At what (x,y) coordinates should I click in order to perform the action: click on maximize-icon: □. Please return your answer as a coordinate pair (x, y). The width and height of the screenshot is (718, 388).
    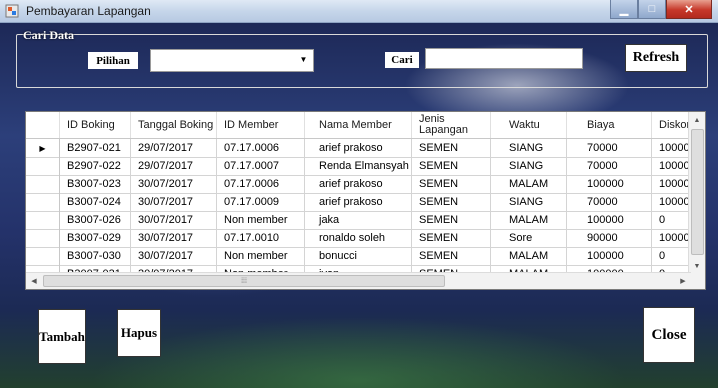
    Looking at the image, I should click on (652, 9).